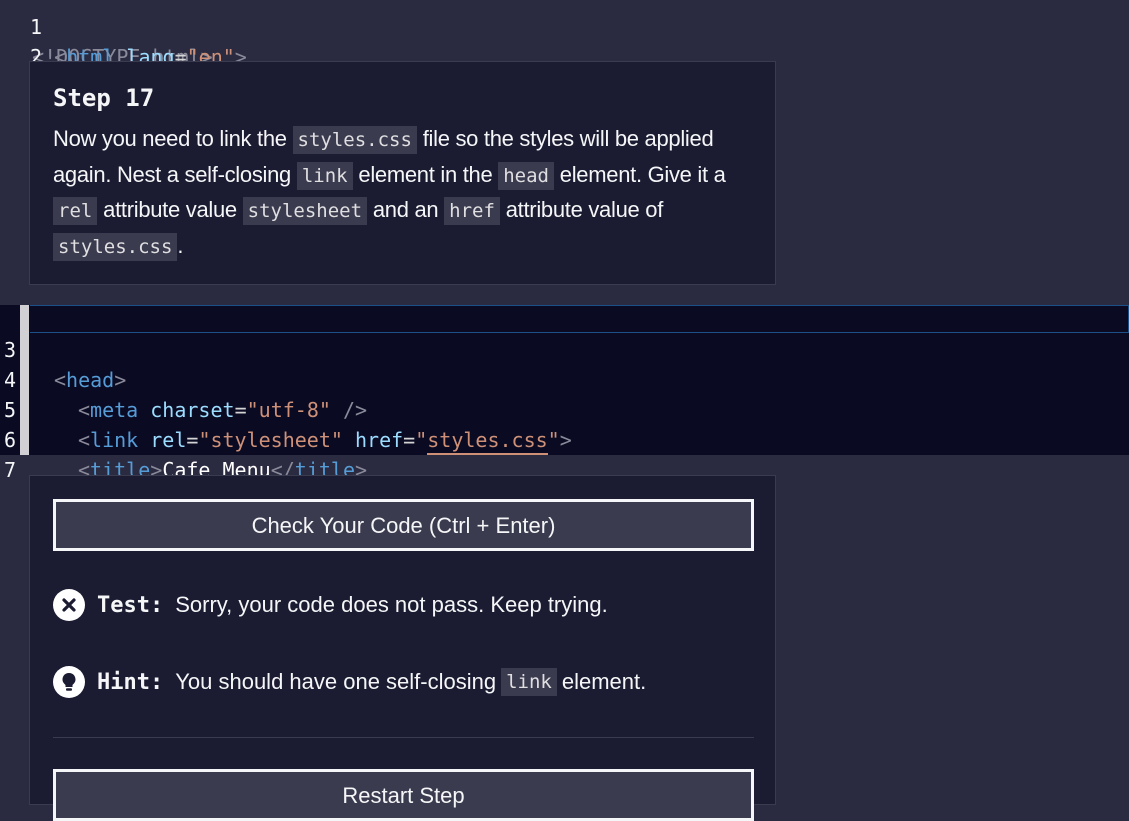 The height and width of the screenshot is (821, 1129). What do you see at coordinates (349, 410) in the screenshot?
I see `tag-close: />` at bounding box center [349, 410].